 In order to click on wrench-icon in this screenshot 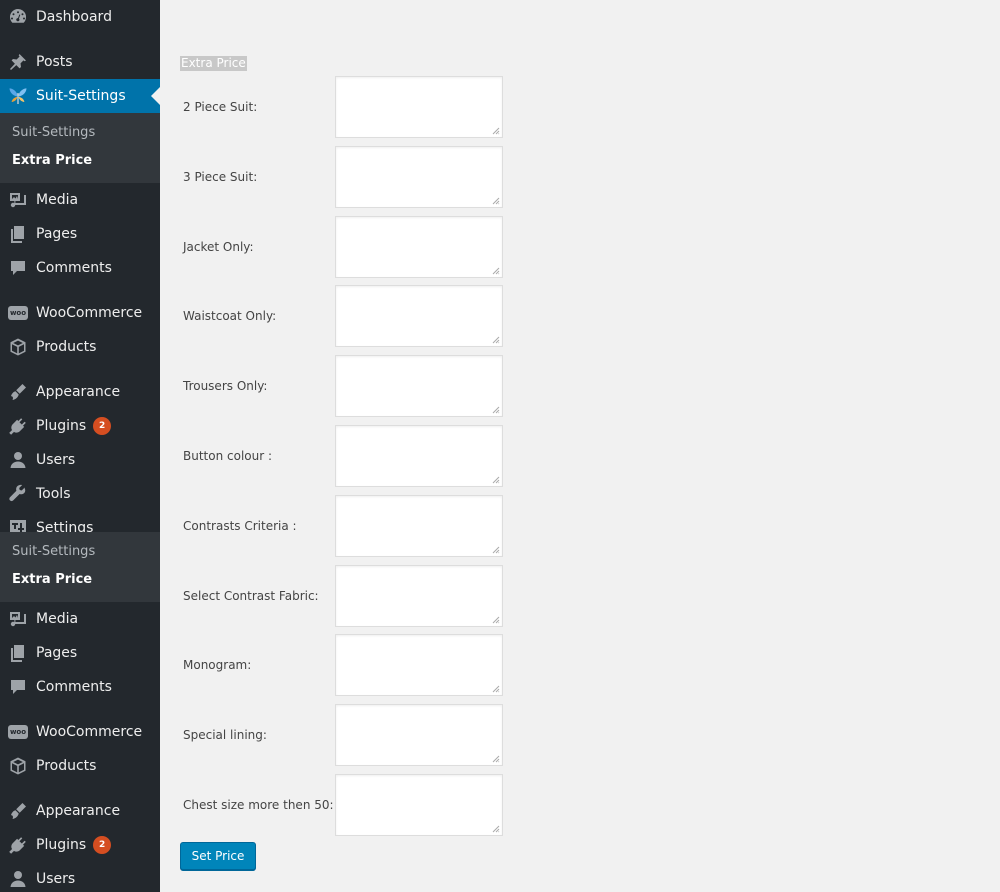, I will do `click(18, 494)`.